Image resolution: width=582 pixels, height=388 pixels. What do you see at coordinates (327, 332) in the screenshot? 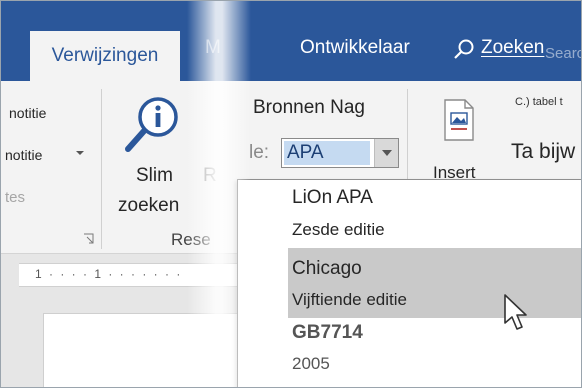
I see `style-option-name: GB7714` at bounding box center [327, 332].